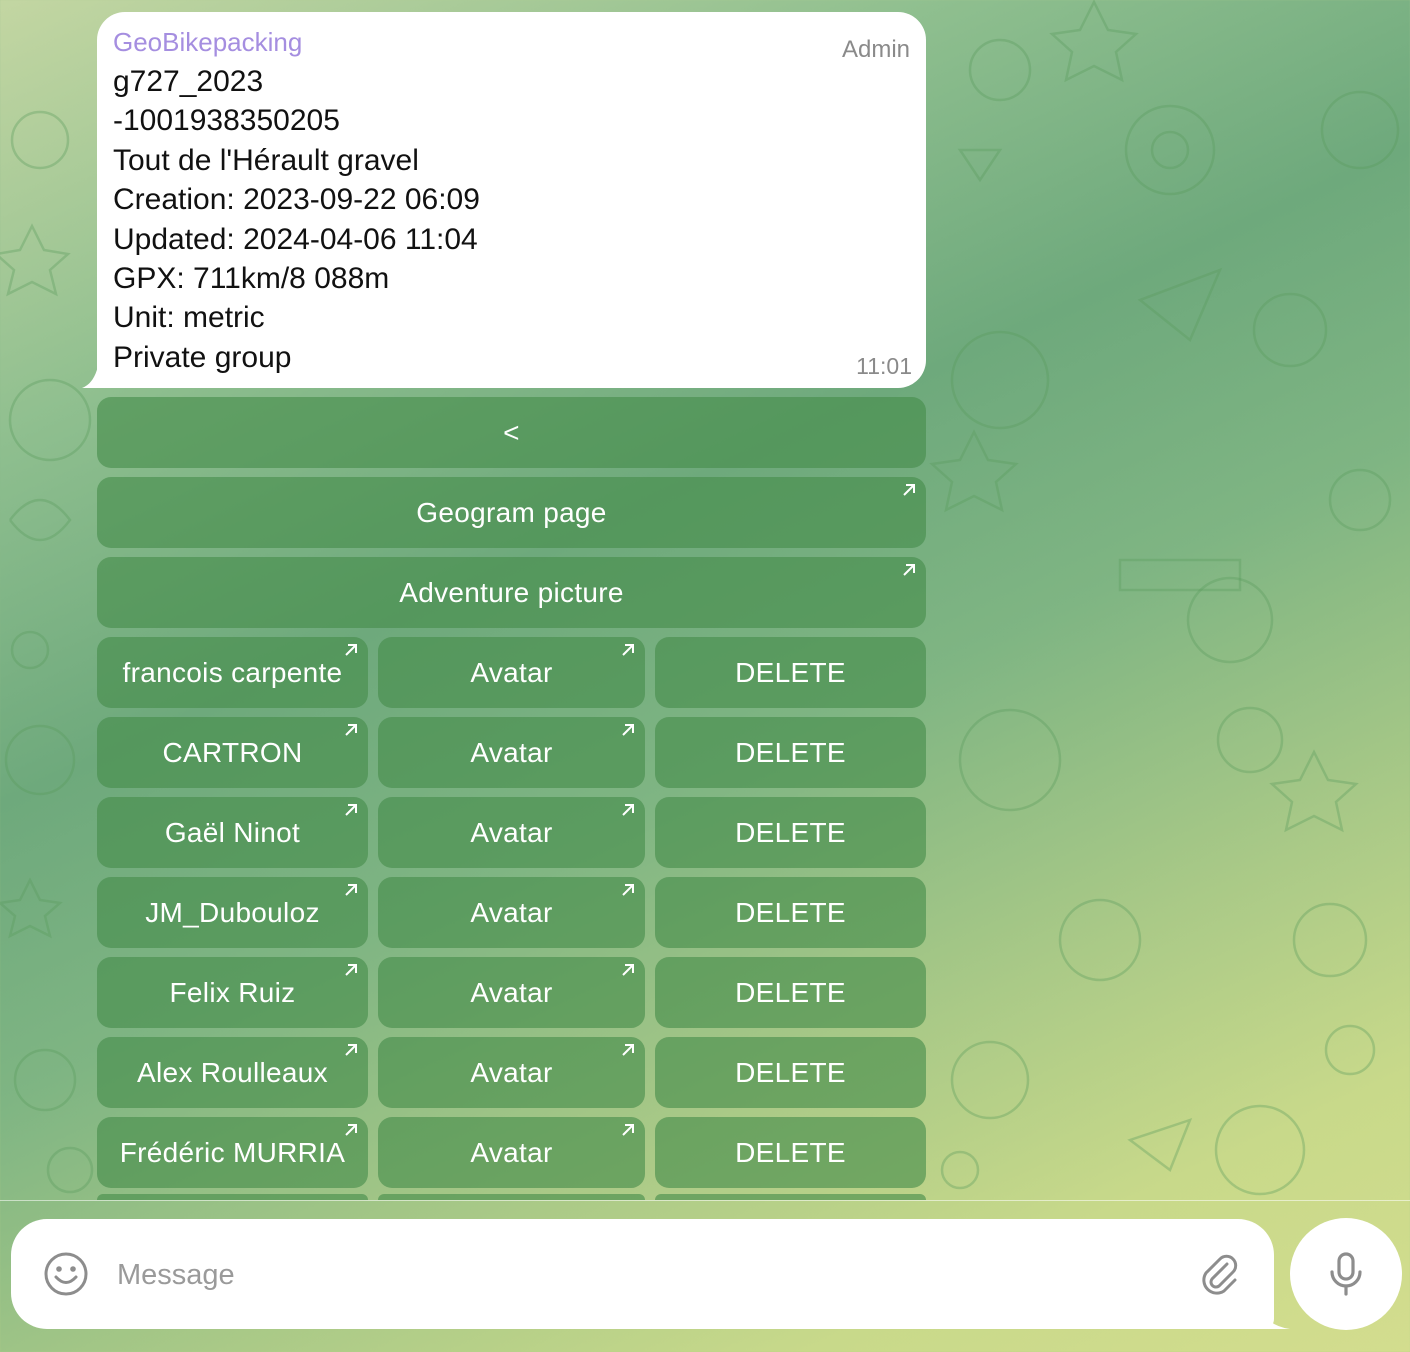 This screenshot has height=1352, width=1410. I want to click on back-button-label: <, so click(511, 432).